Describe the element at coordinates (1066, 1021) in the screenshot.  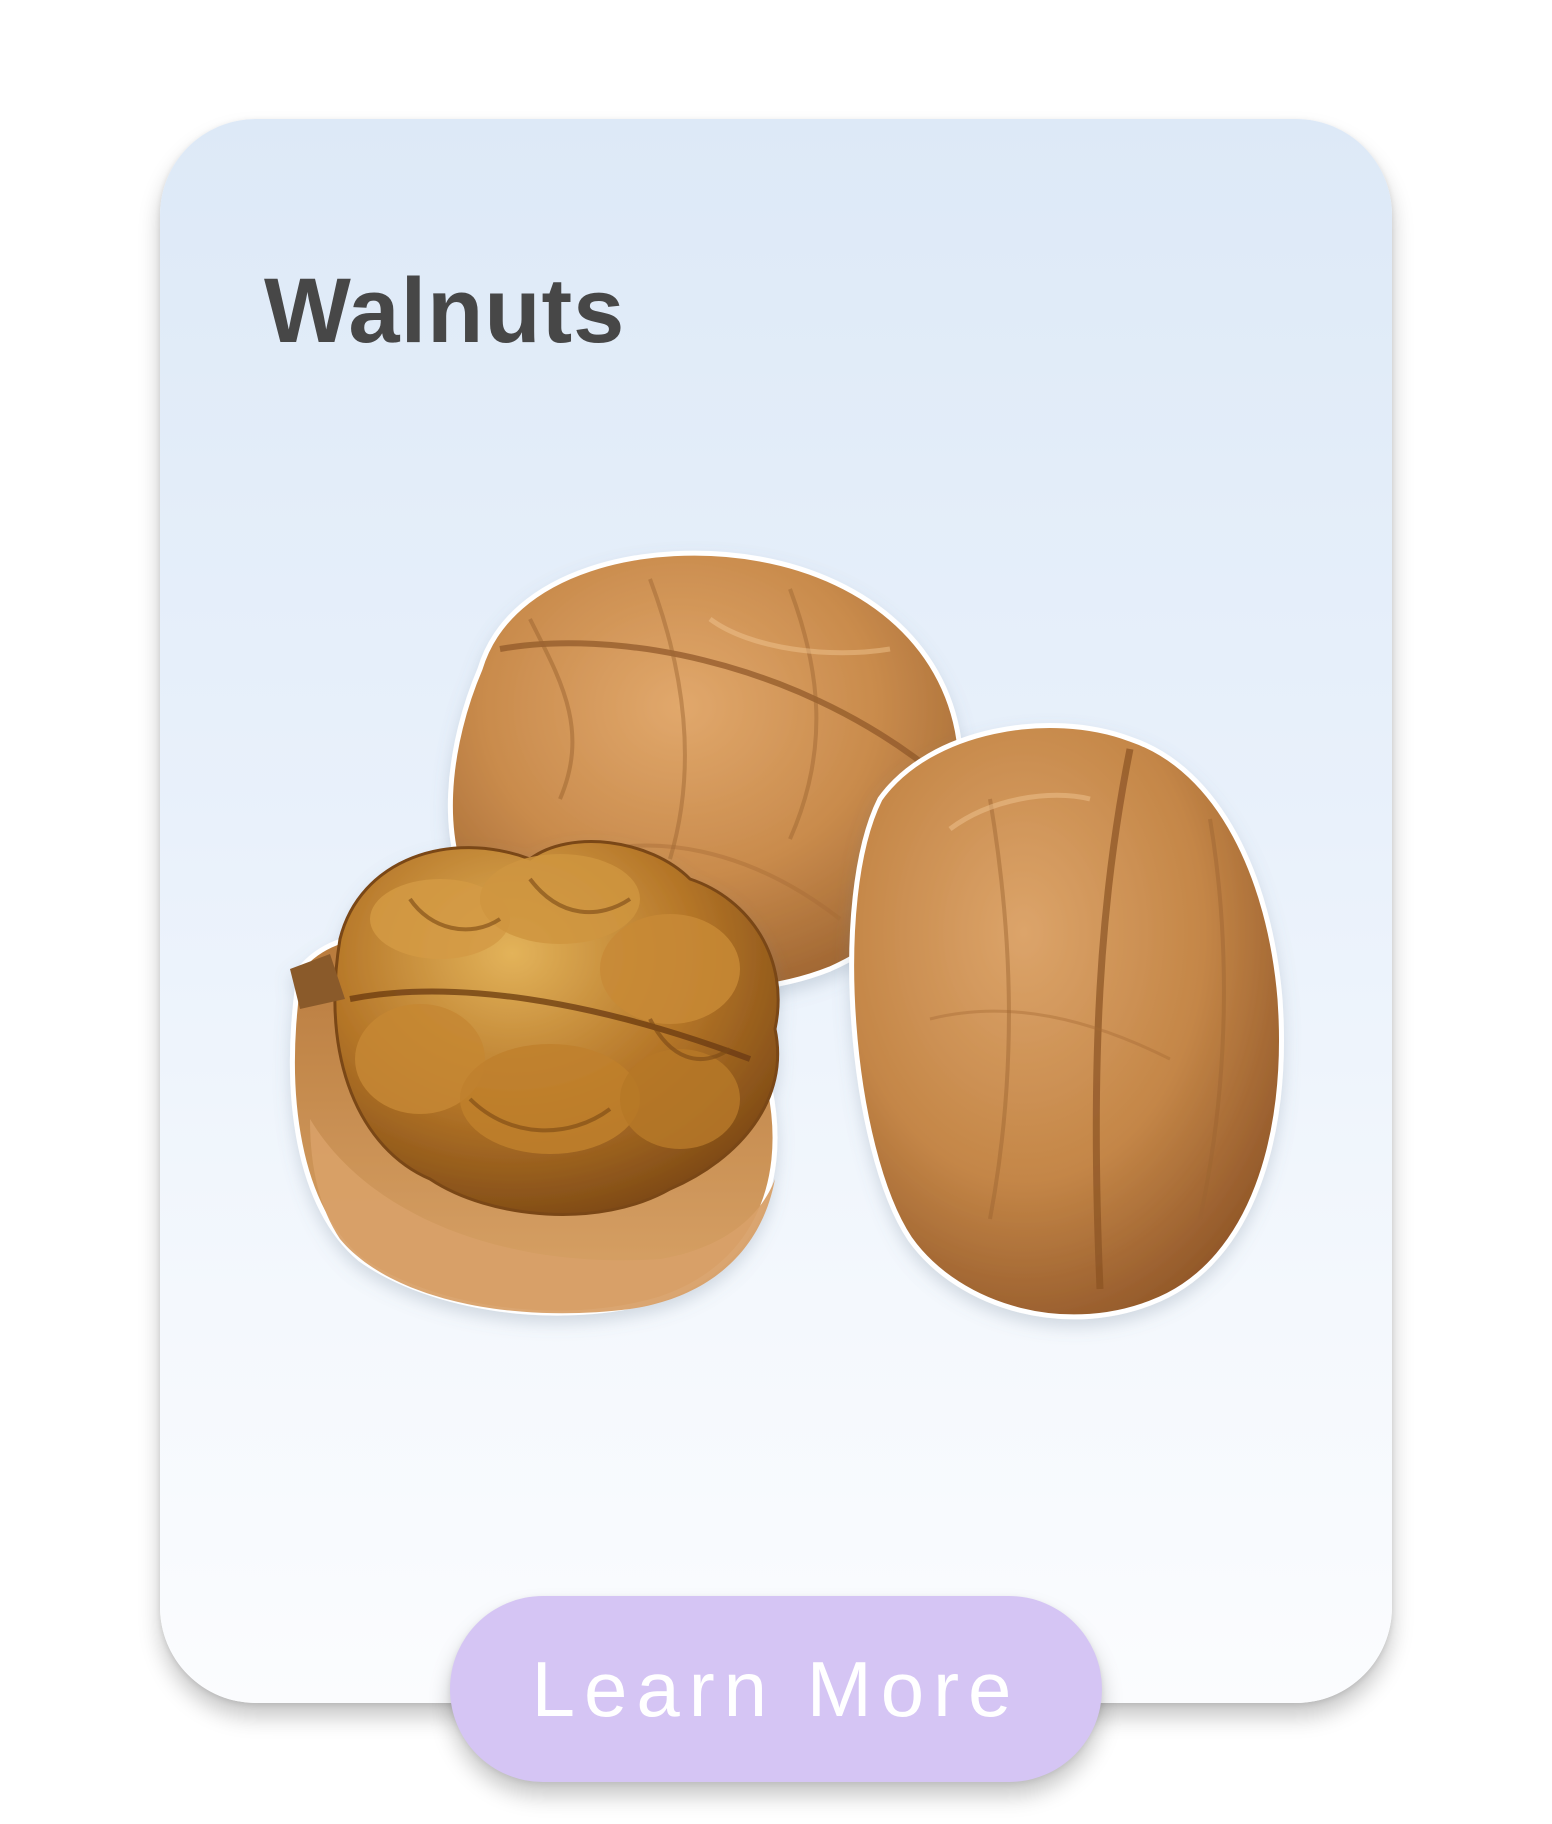
I see `walnut-right` at that location.